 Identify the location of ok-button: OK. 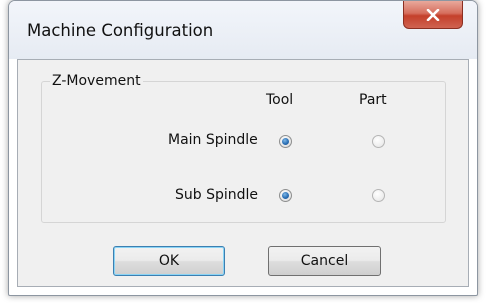
(169, 261).